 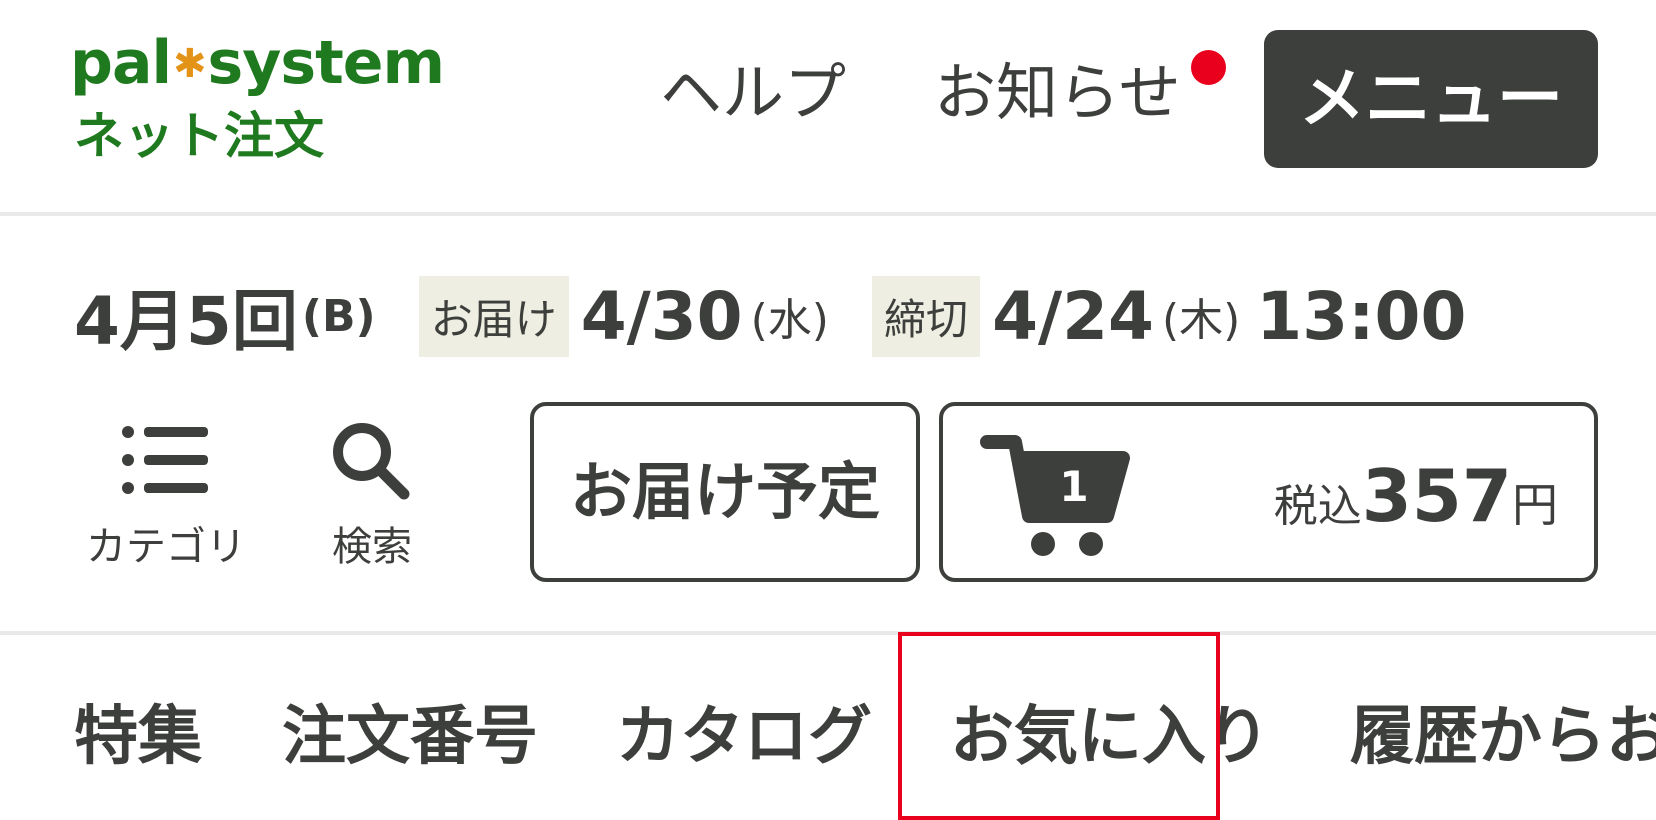 What do you see at coordinates (1110, 737) in the screenshot?
I see `tab-favorites: お気に入り` at bounding box center [1110, 737].